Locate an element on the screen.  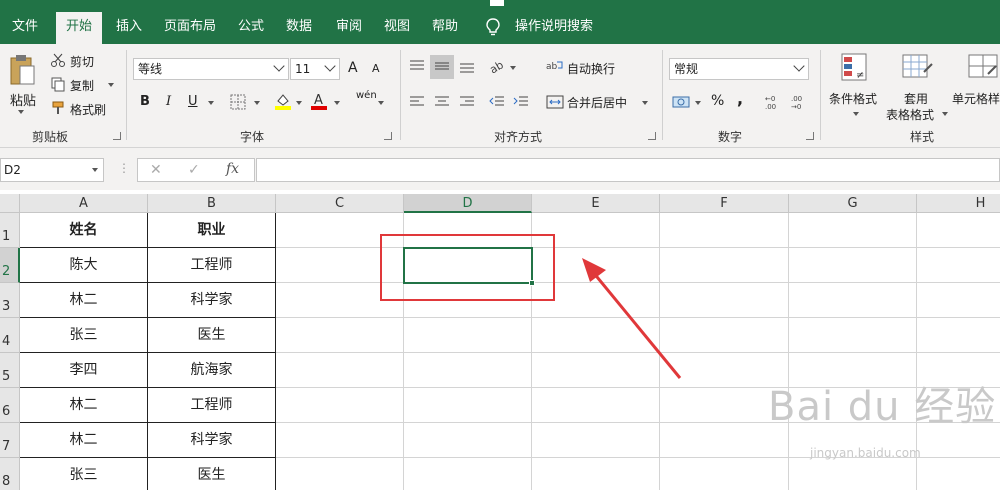
cell-b2: 工程师 is located at coordinates (212, 265).